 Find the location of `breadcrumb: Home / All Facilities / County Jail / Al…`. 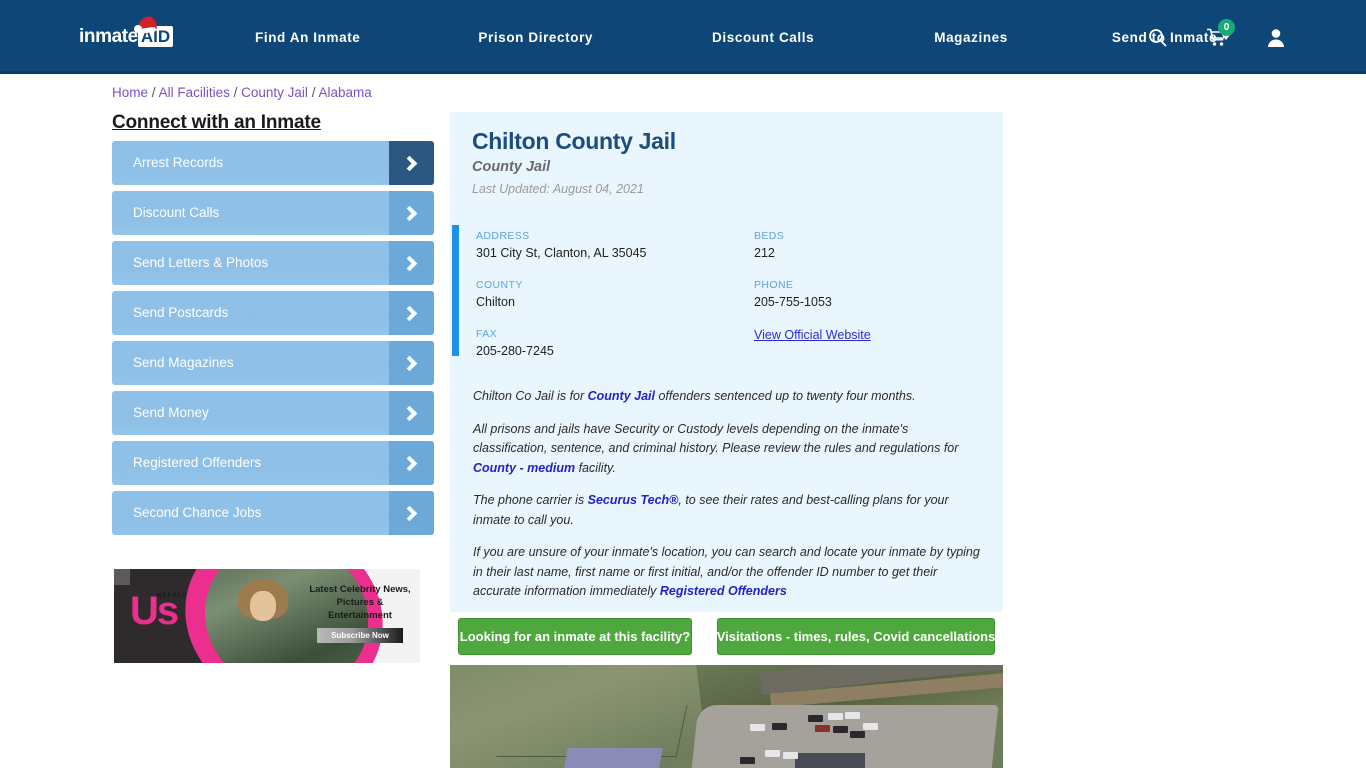

breadcrumb: Home / All Facilities / County Jail / Al… is located at coordinates (242, 92).